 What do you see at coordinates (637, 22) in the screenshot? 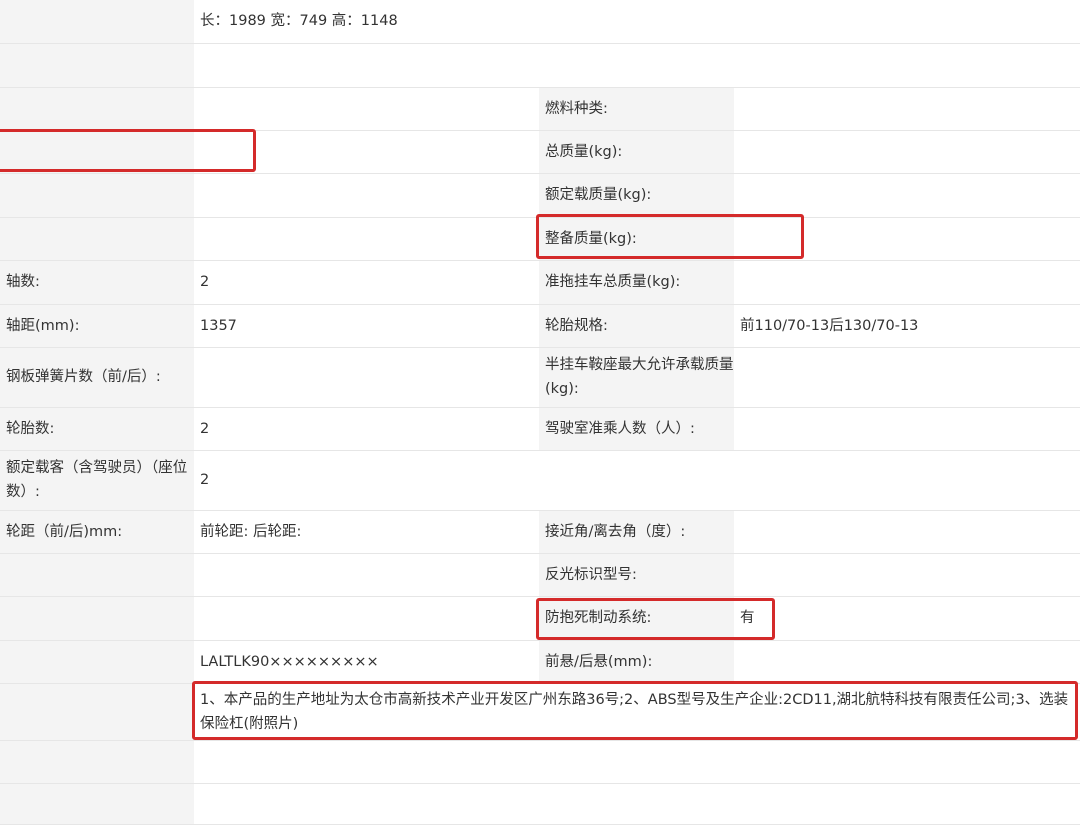
I see `dimensions-value: 长：1989 宽：749 高：1148` at bounding box center [637, 22].